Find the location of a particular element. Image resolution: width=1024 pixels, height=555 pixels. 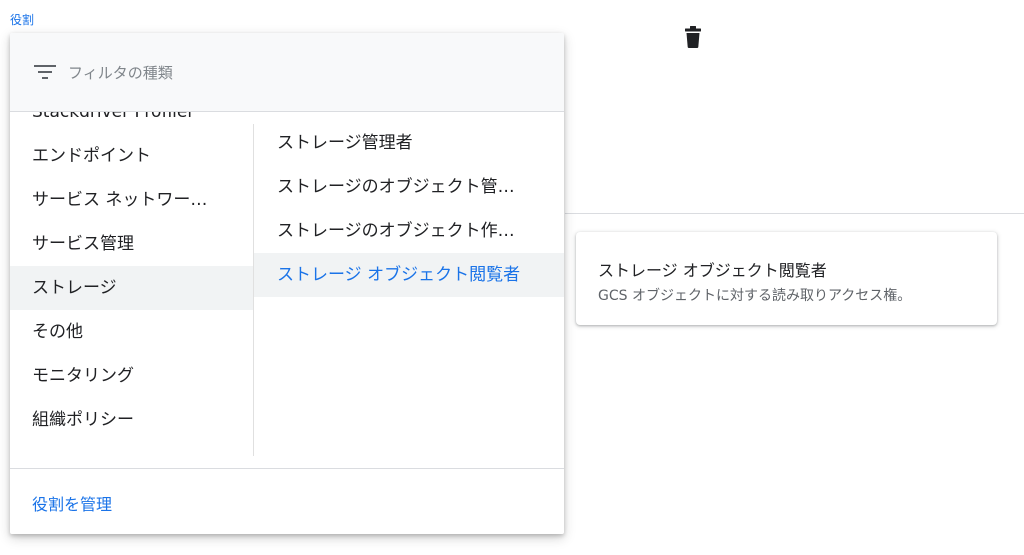

section-divider is located at coordinates (794, 213).